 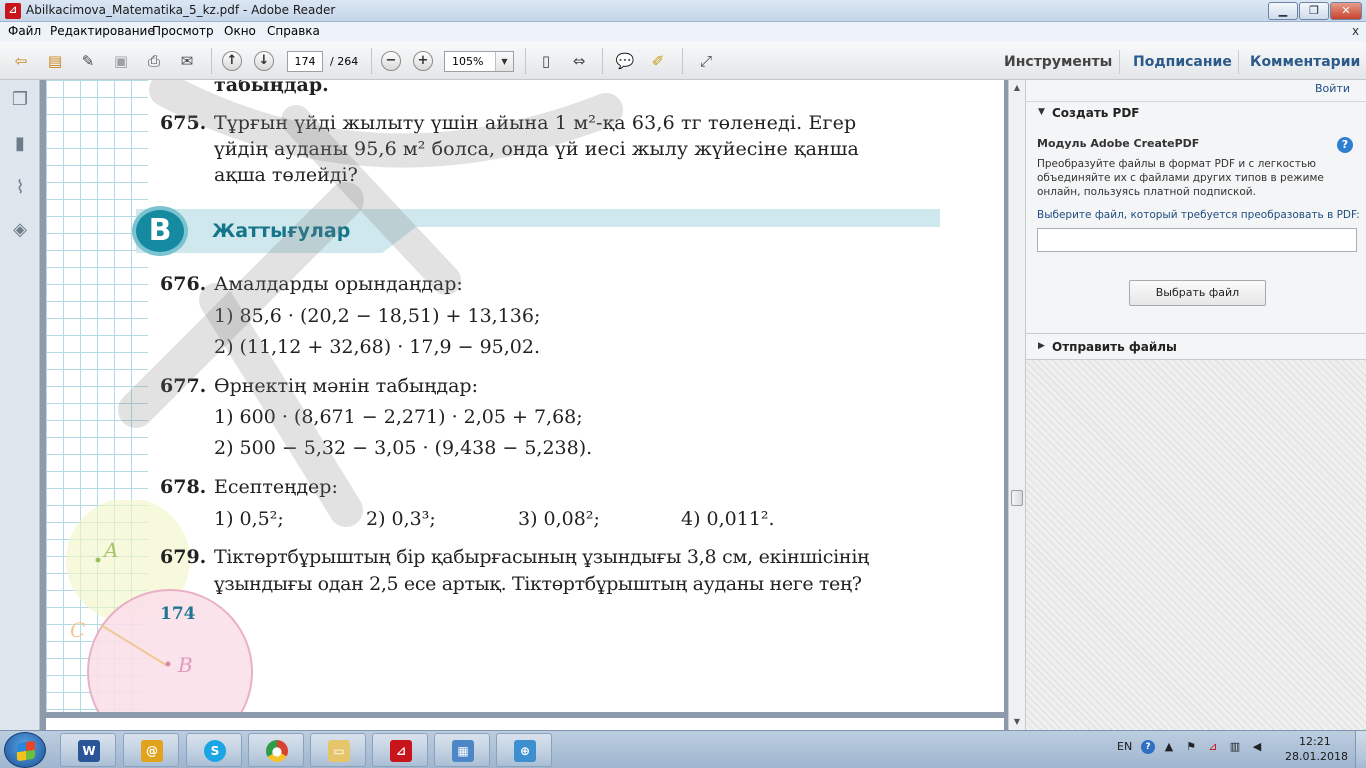 What do you see at coordinates (1017, 88) in the screenshot?
I see `scroll-up-icon: ▲` at bounding box center [1017, 88].